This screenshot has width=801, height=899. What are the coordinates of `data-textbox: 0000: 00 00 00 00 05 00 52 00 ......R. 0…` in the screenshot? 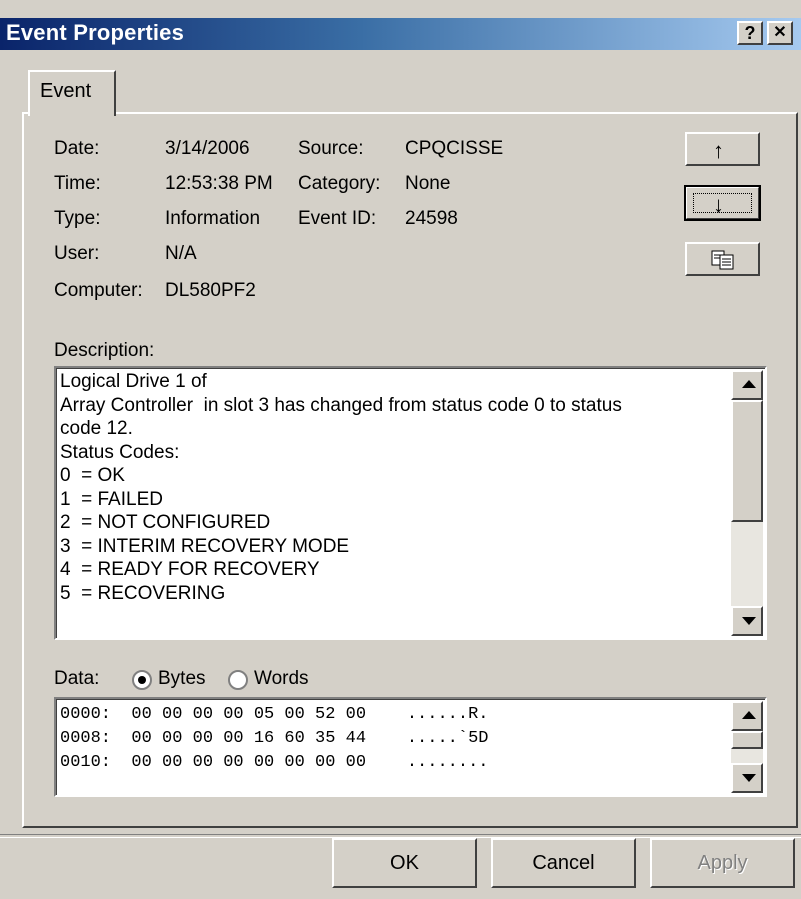 It's located at (410, 747).